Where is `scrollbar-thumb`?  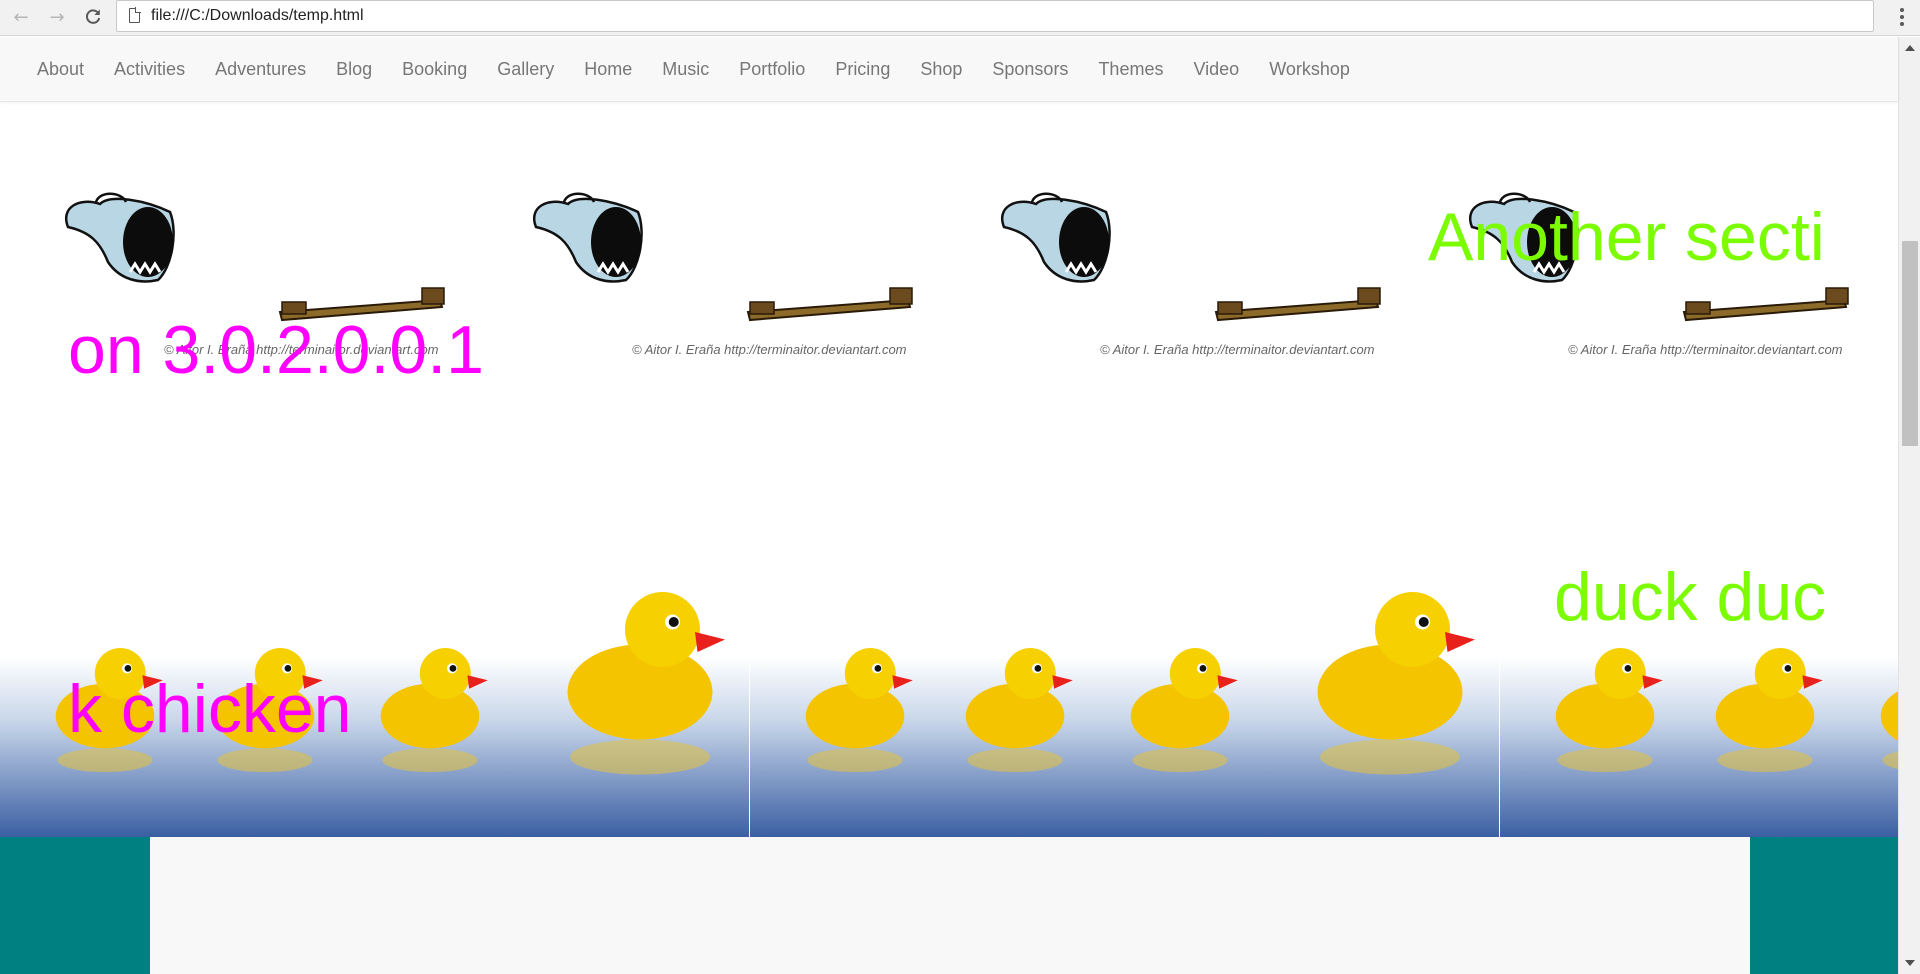 scrollbar-thumb is located at coordinates (1910, 343).